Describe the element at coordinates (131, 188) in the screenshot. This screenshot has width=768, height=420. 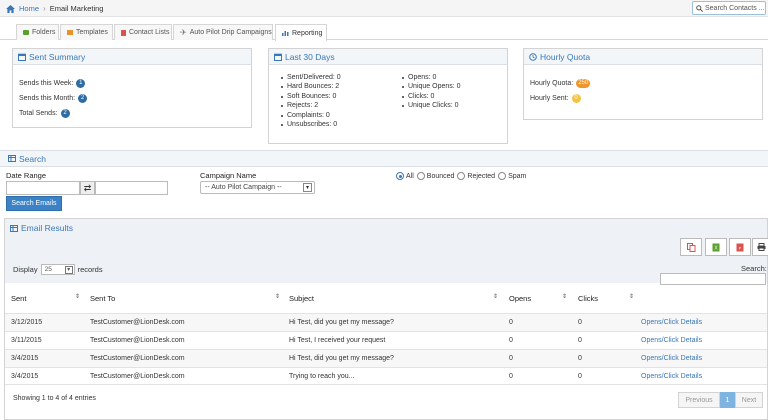
I see `date-range-end-input` at that location.